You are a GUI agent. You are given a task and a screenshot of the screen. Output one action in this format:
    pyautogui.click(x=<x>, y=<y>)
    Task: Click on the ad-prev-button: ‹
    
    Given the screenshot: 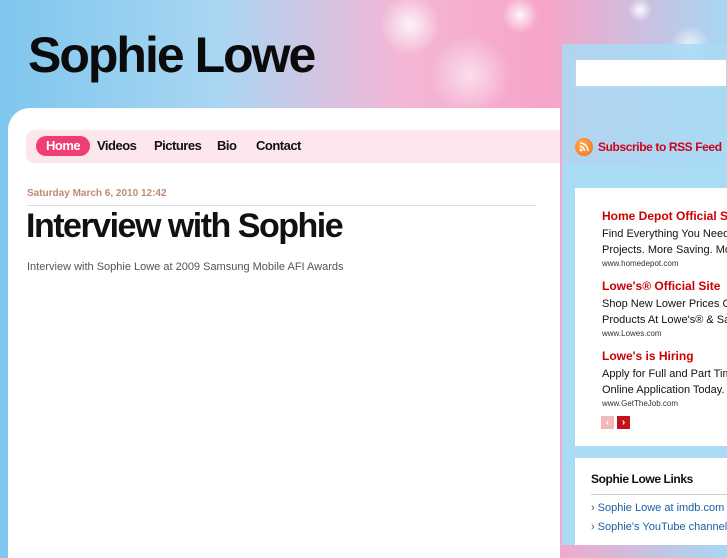 What is the action you would take?
    pyautogui.click(x=607, y=422)
    